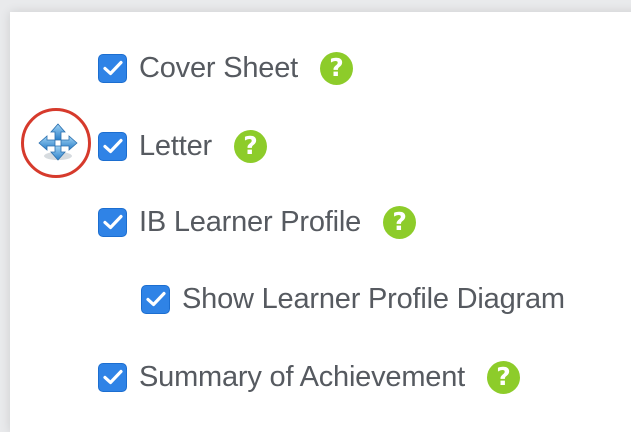 The width and height of the screenshot is (631, 432). I want to click on section-row-letter: Letter ?, so click(182, 146).